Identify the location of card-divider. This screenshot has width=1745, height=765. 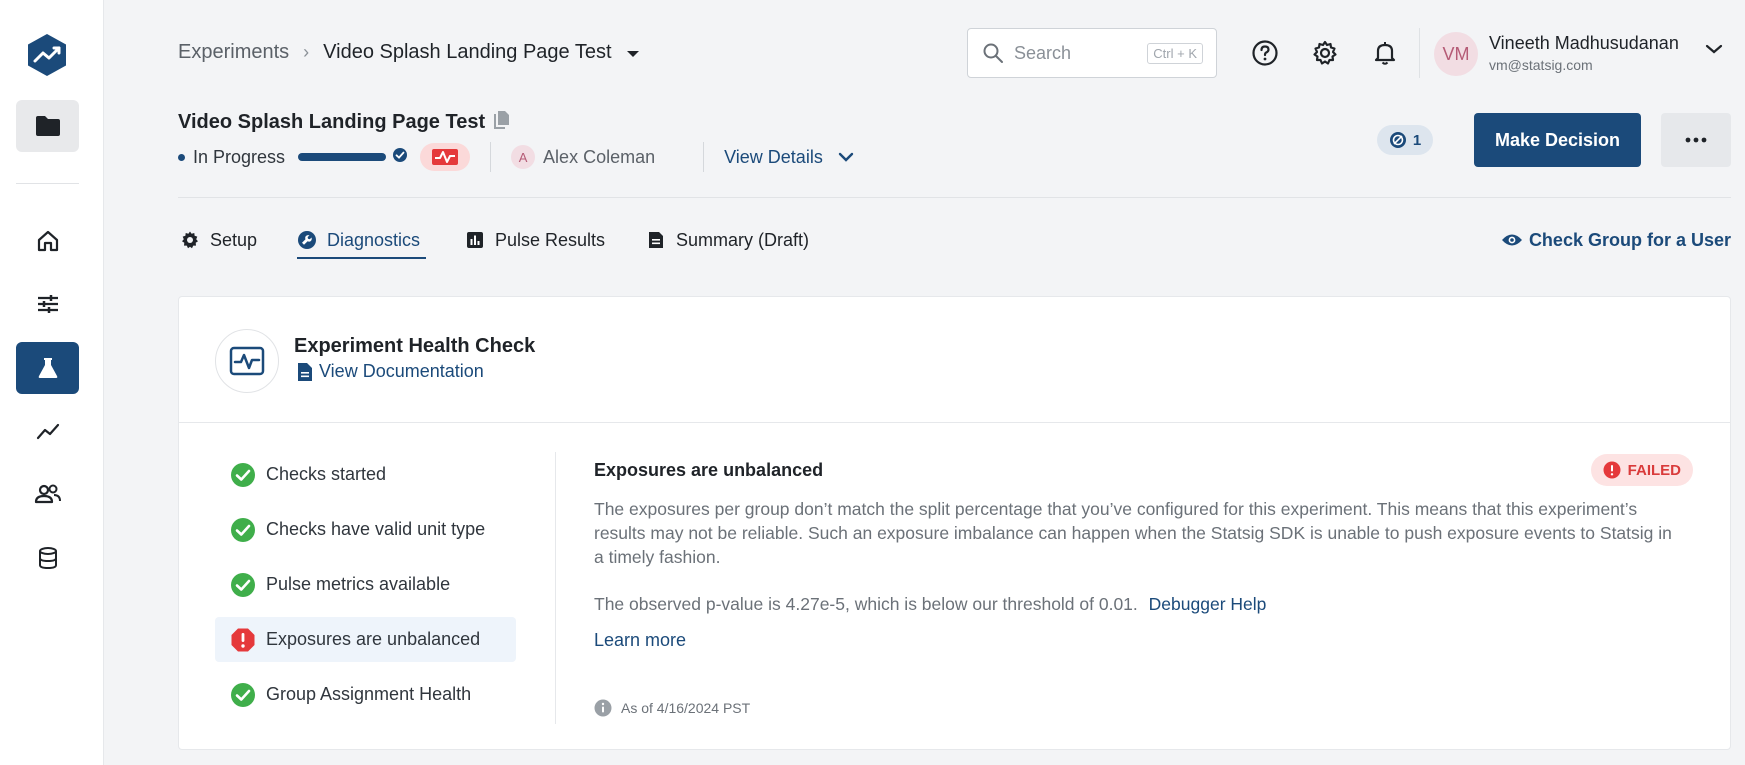
(954, 422).